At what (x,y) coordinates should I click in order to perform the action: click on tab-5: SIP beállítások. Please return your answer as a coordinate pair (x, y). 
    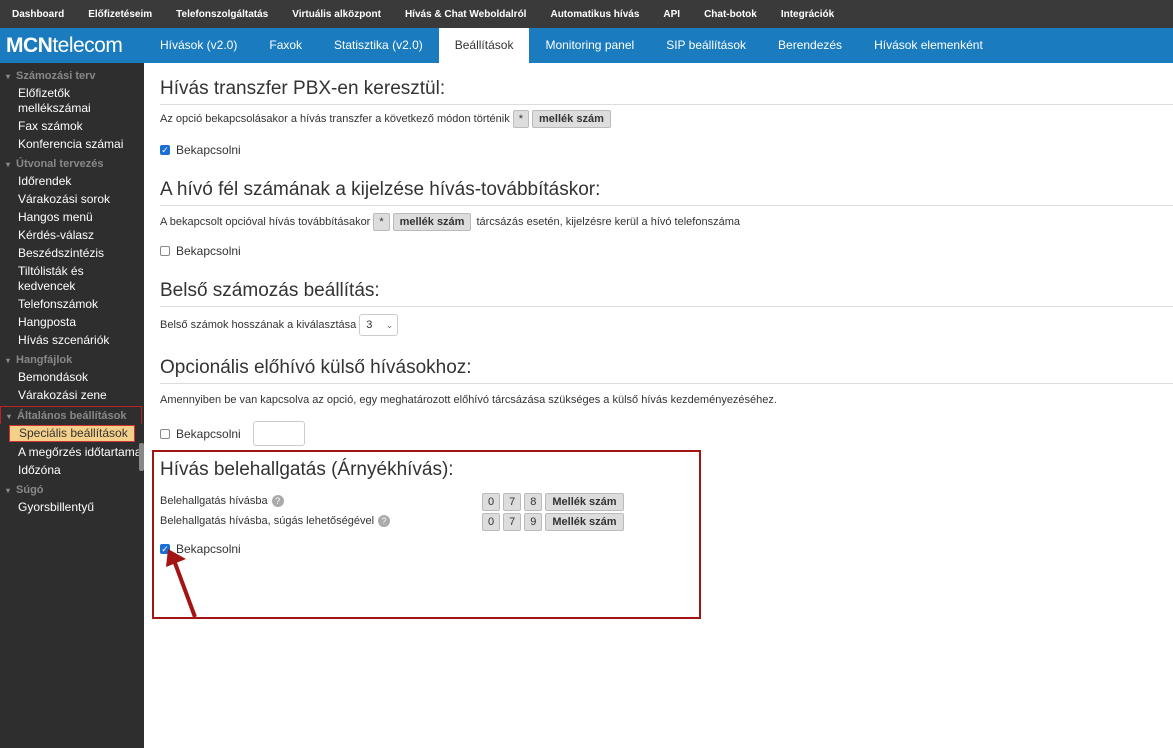
    Looking at the image, I should click on (706, 45).